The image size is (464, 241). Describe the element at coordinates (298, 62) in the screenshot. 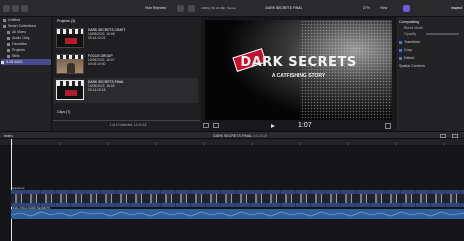

I see `title-text: DARK SECRETS` at that location.